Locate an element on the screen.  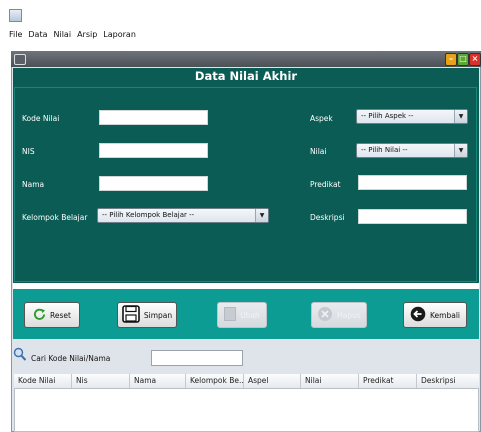
kode-nilai-input is located at coordinates (153, 117).